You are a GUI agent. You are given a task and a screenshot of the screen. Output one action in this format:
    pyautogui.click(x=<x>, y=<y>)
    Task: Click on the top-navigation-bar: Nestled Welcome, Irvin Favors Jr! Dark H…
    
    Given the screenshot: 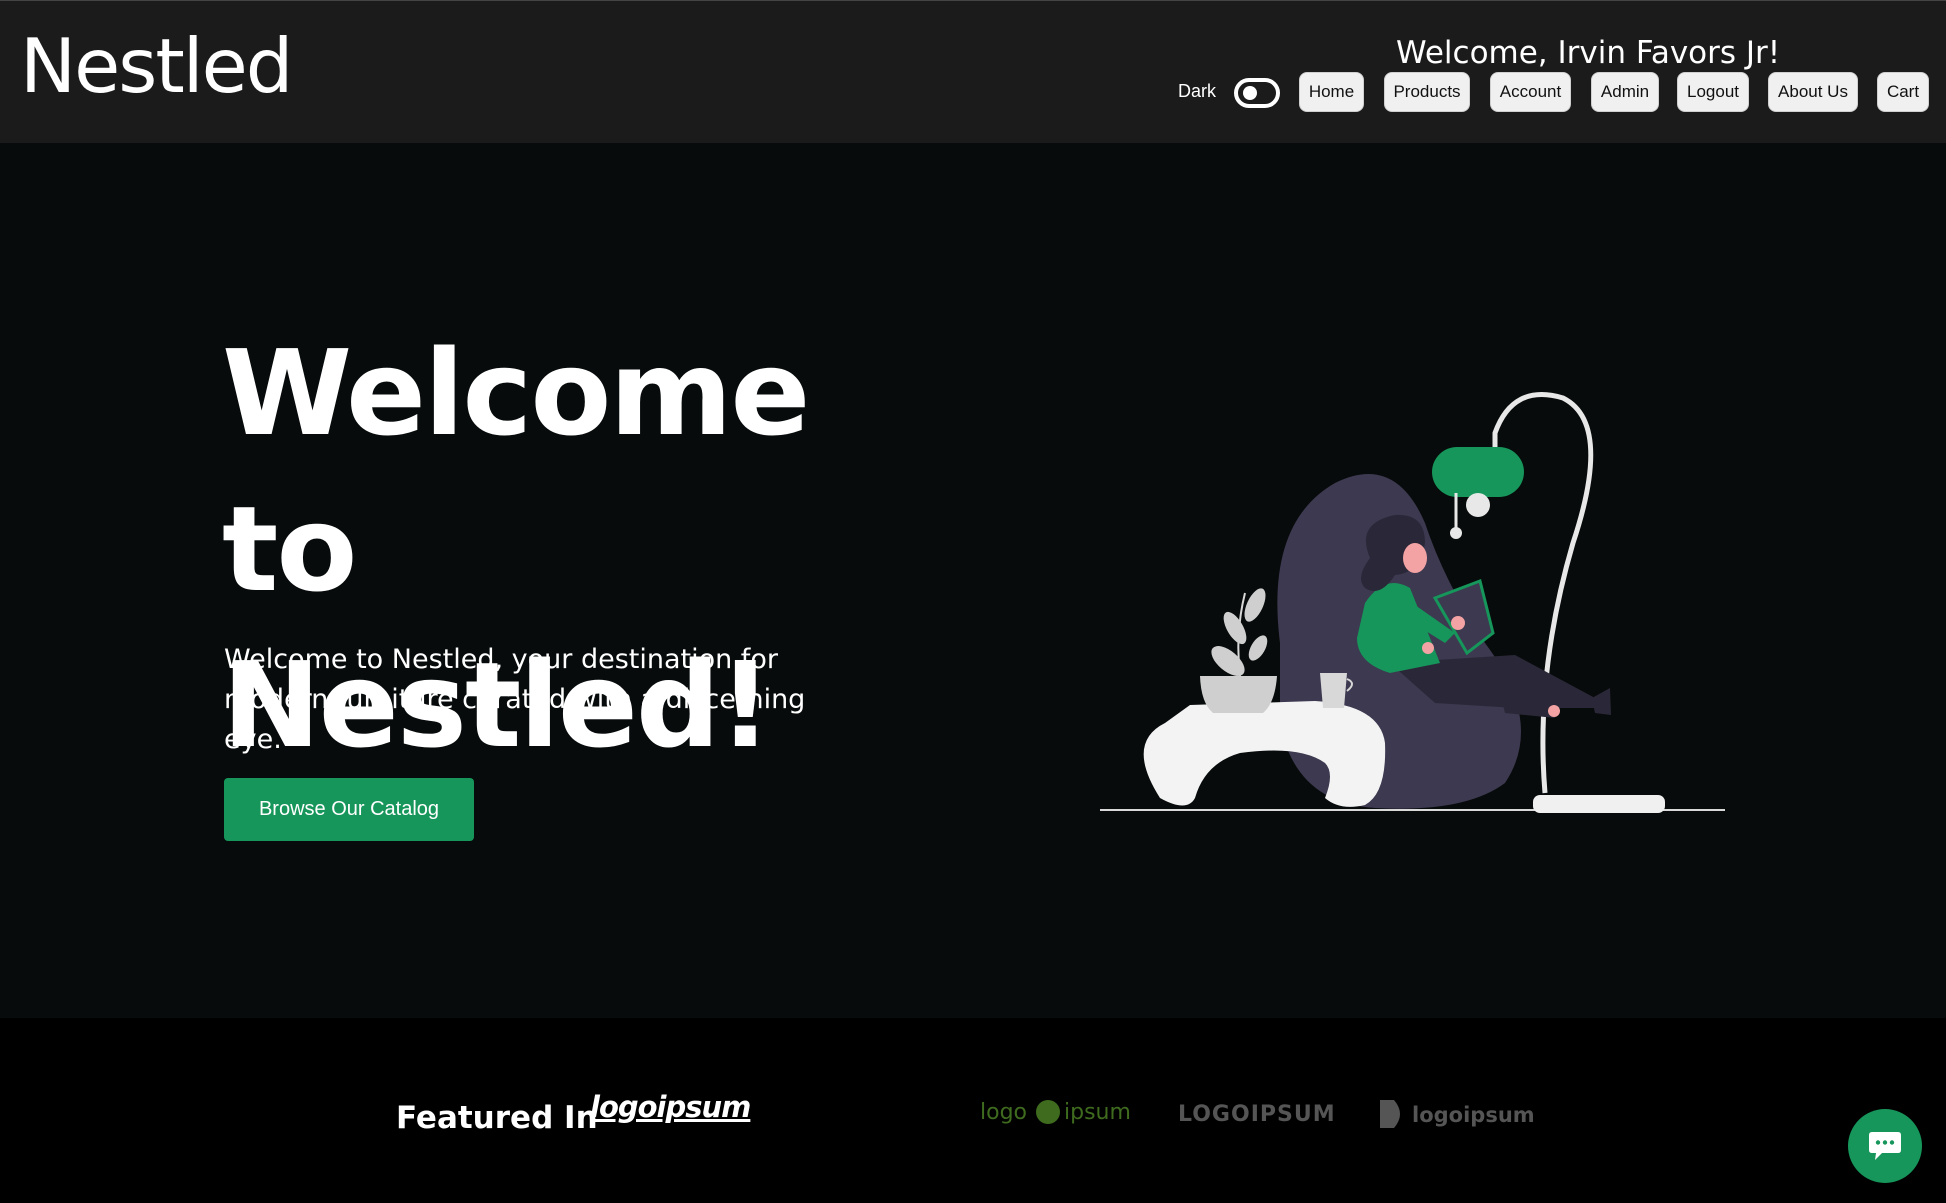 What is the action you would take?
    pyautogui.click(x=973, y=71)
    